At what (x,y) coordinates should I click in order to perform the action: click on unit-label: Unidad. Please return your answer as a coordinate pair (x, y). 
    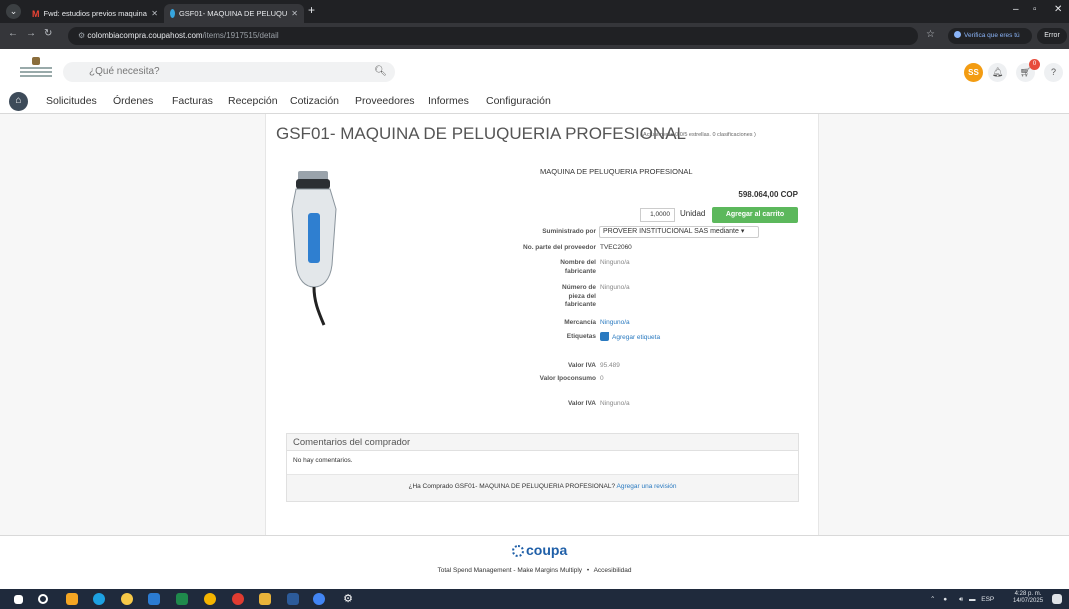
    Looking at the image, I should click on (693, 213).